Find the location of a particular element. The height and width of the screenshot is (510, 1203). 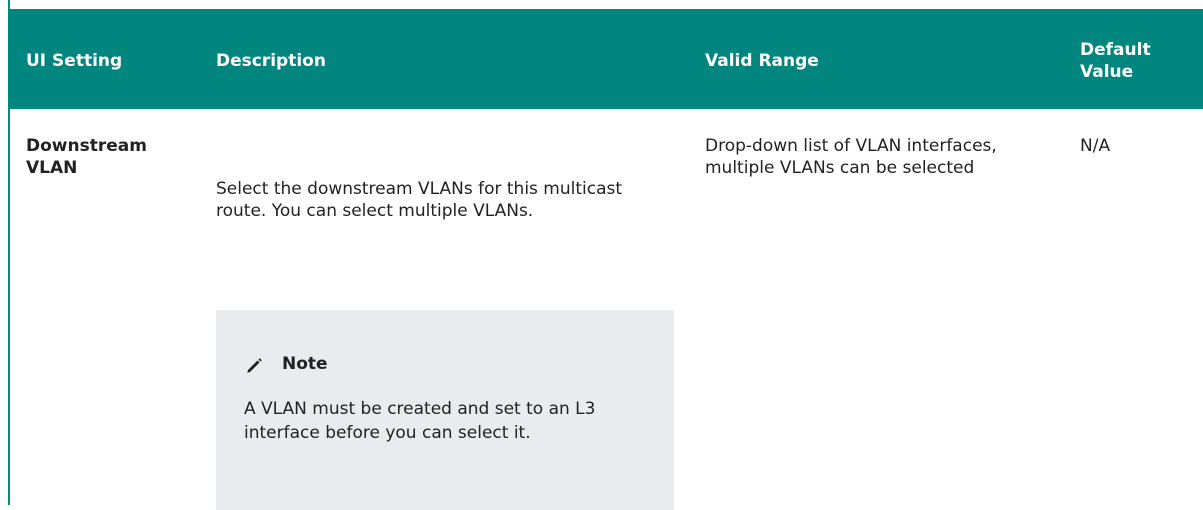

header-description: Description is located at coordinates (271, 61).